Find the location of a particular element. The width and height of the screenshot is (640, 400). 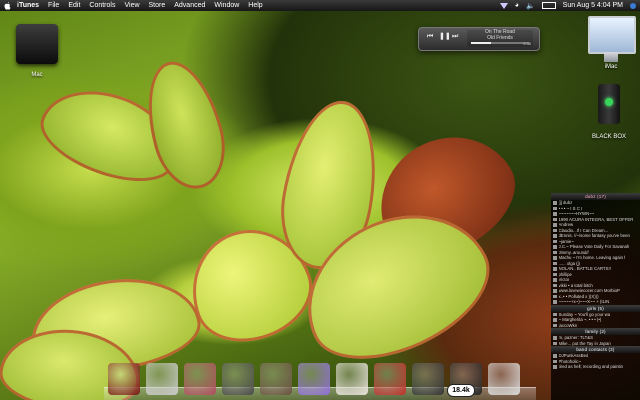

buddy-name: ...... olga (j) is located at coordinates (569, 263).